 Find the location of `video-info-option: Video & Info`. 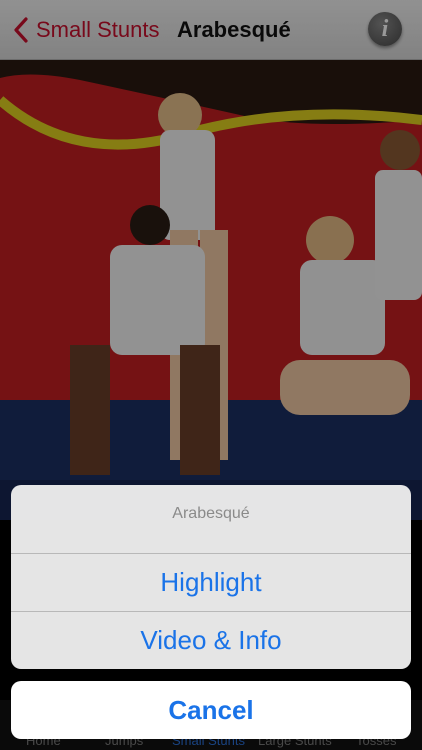

video-info-option: Video & Info is located at coordinates (211, 640).